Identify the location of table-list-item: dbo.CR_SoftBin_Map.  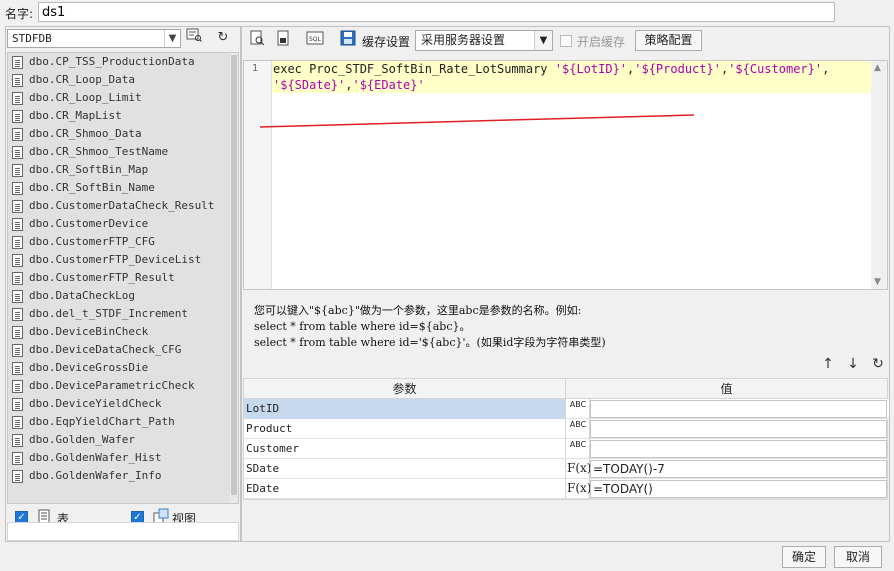
(123, 170).